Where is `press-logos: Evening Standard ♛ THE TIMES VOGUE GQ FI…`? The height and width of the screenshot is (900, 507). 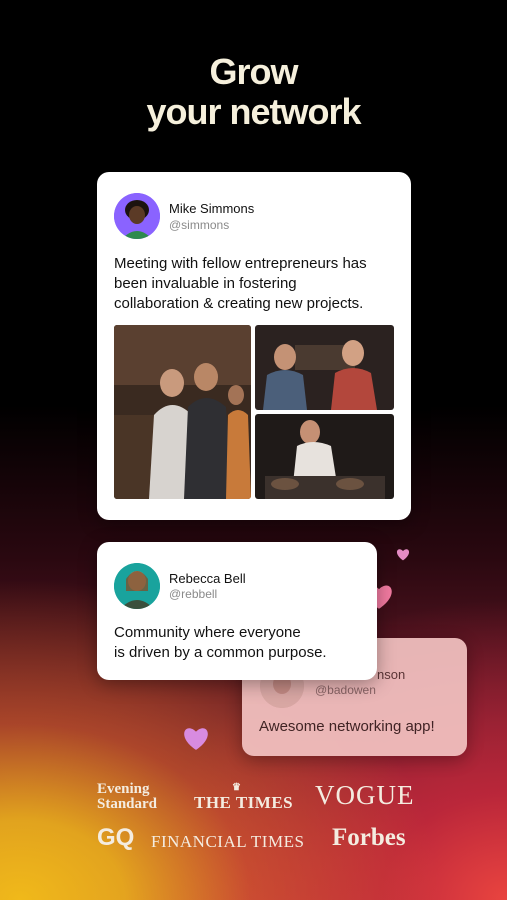
press-logos: Evening Standard ♛ THE TIMES VOGUE GQ FI… is located at coordinates (253, 820).